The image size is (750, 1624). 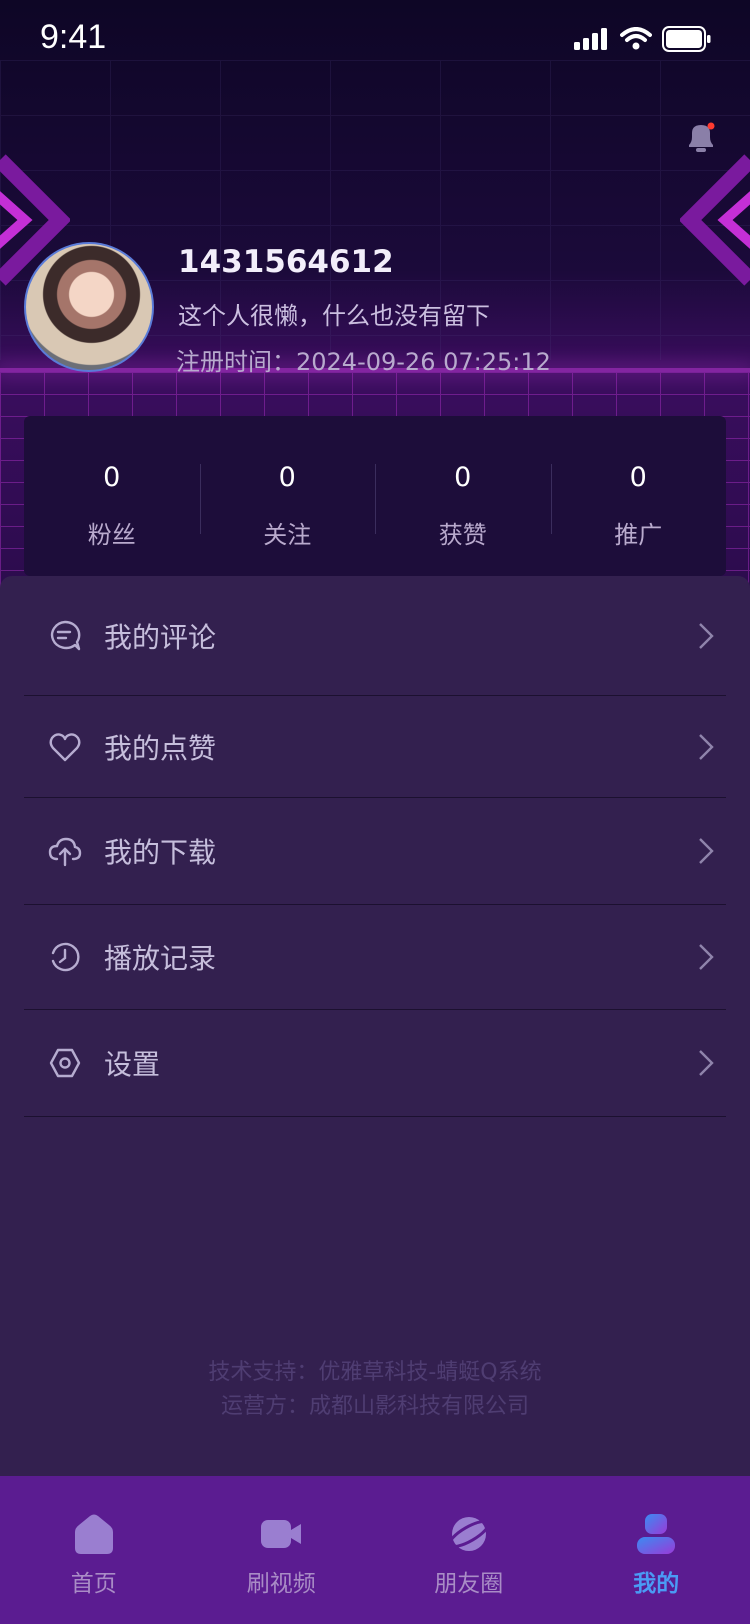 I want to click on planet-icon, so click(x=468, y=1534).